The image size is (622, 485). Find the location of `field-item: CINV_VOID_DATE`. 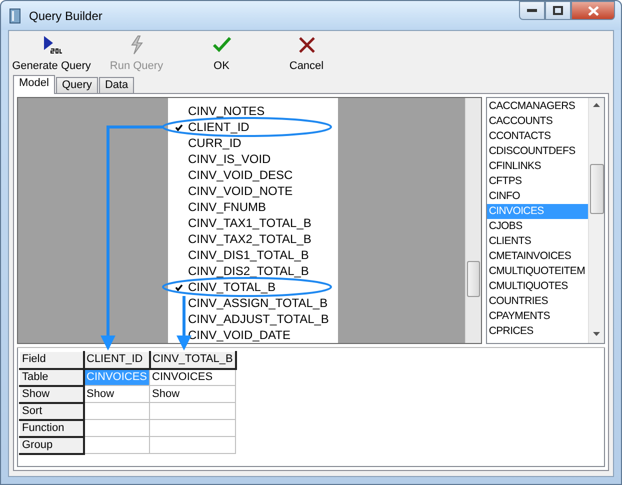

field-item: CINV_VOID_DATE is located at coordinates (239, 335).